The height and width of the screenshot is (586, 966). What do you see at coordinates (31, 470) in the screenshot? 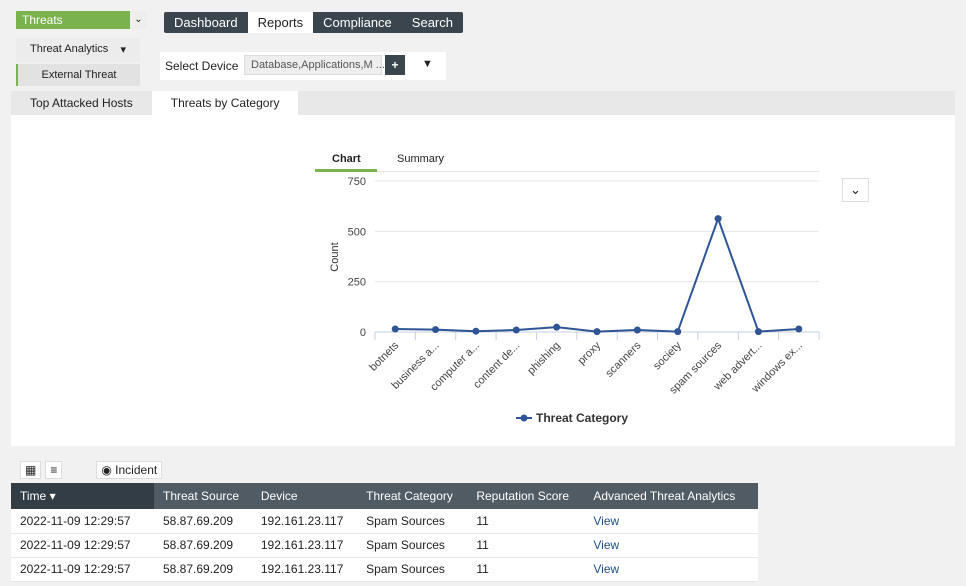
I see `grid-view-icon: ▦` at bounding box center [31, 470].